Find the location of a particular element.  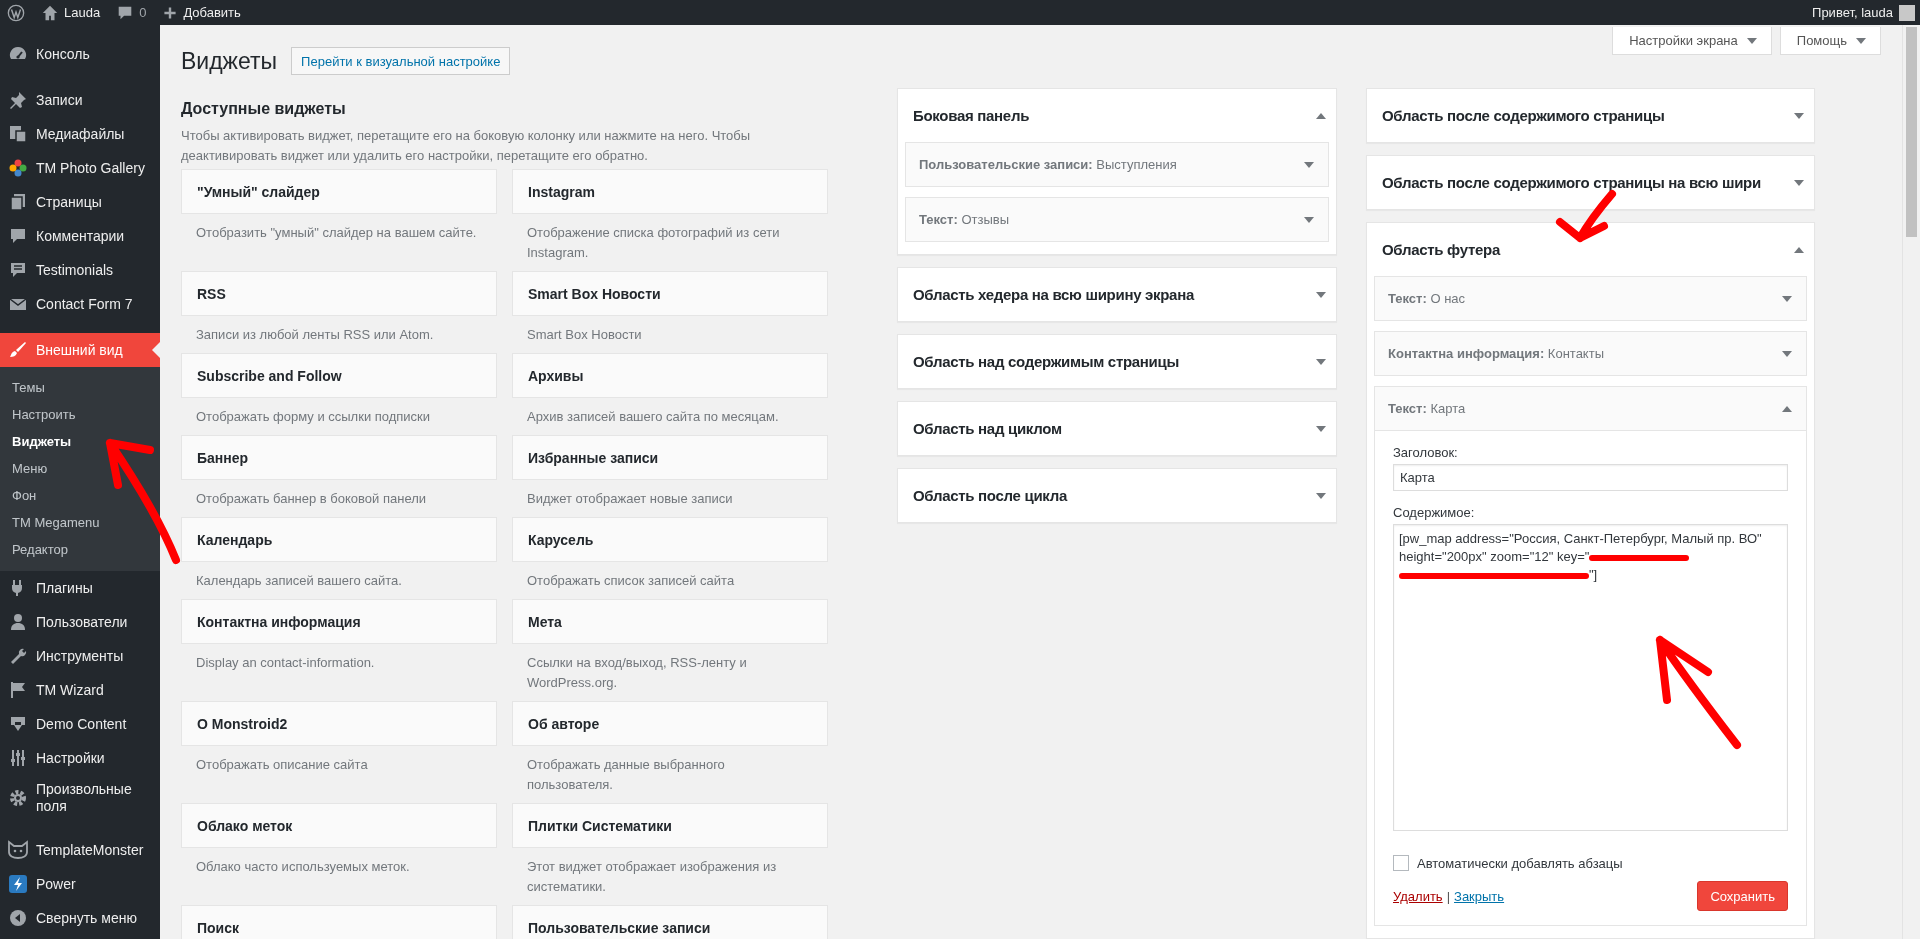

annotation-arrow is located at coordinates (1586, 216).